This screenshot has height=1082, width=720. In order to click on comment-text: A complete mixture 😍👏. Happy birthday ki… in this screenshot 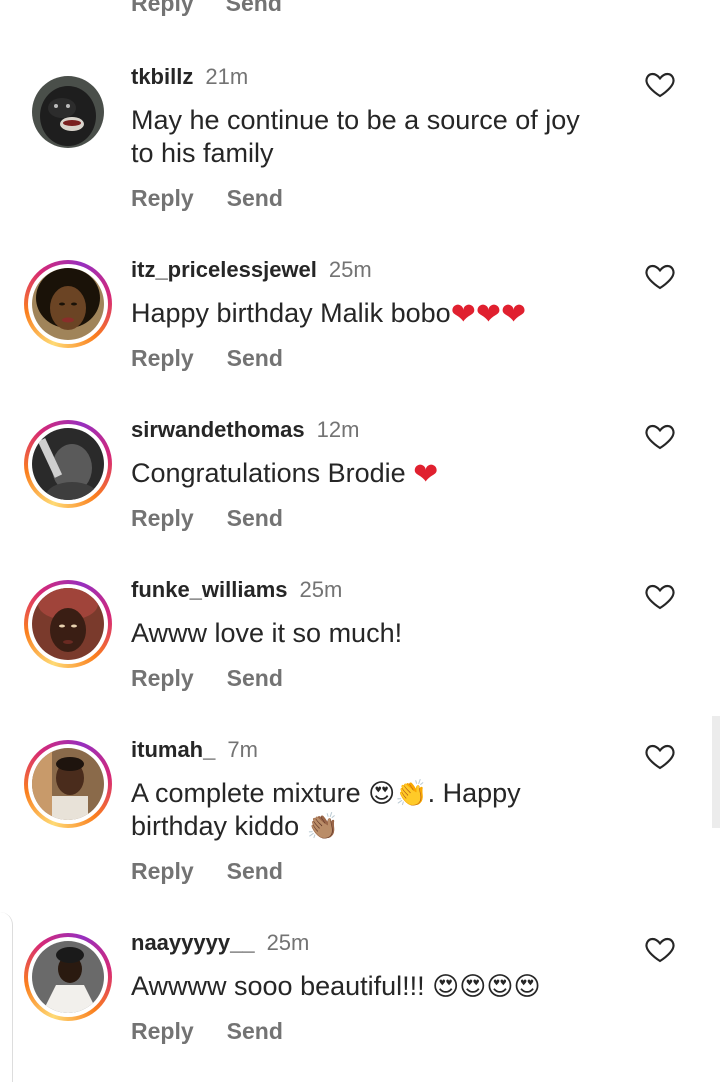, I will do `click(381, 810)`.